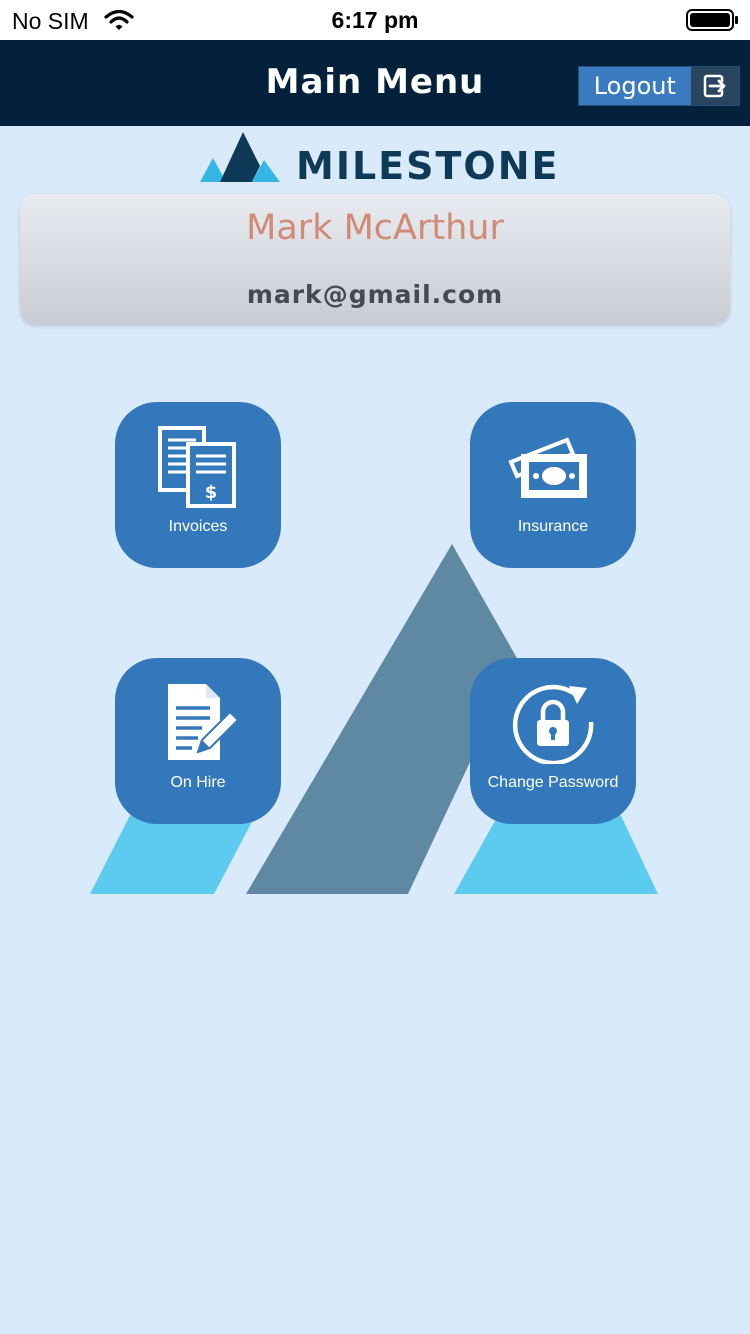 The width and height of the screenshot is (750, 1334). I want to click on invoices-icon: $, so click(197, 467).